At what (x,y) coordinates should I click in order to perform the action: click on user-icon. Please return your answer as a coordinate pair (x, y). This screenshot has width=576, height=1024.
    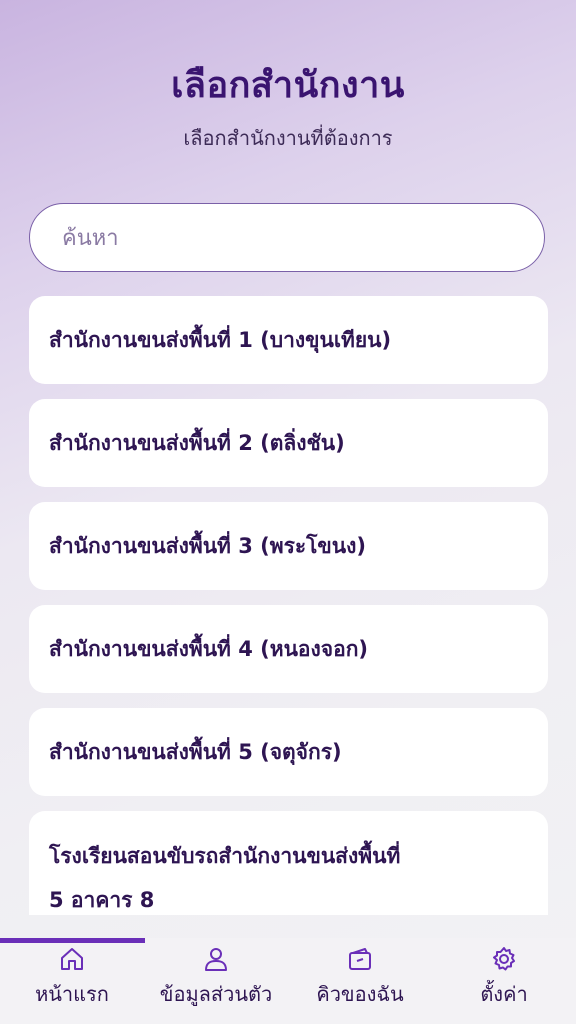
    Looking at the image, I should click on (216, 959).